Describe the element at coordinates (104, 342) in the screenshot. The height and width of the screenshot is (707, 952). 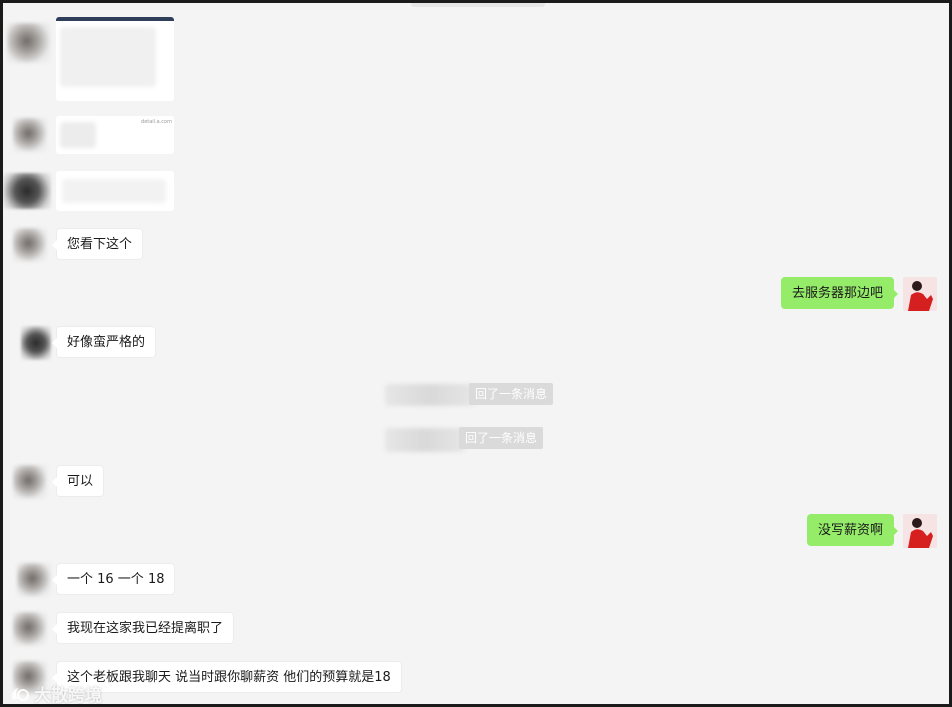
I see `message-bubble-incoming: 好像蛮严格的` at that location.